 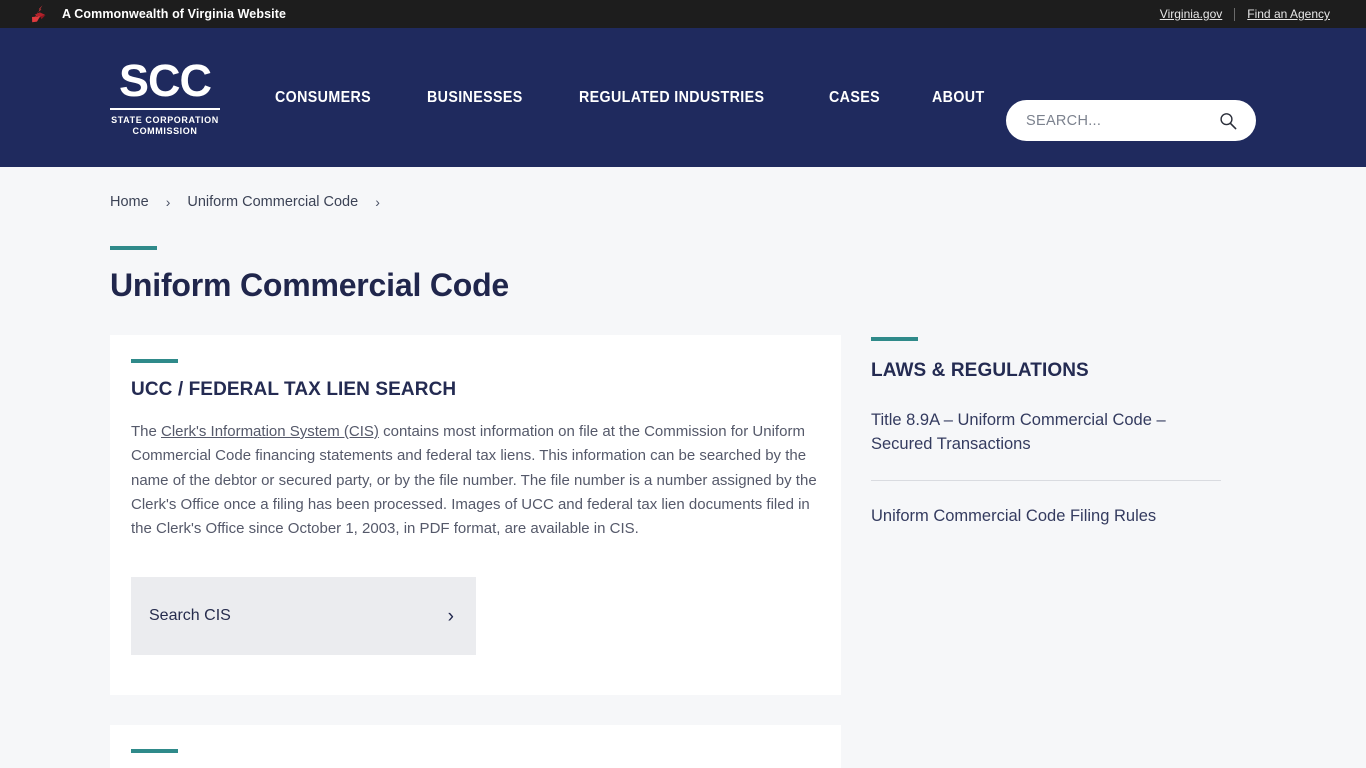 I want to click on nav-item-businesses: BUSINESSES, so click(x=475, y=98).